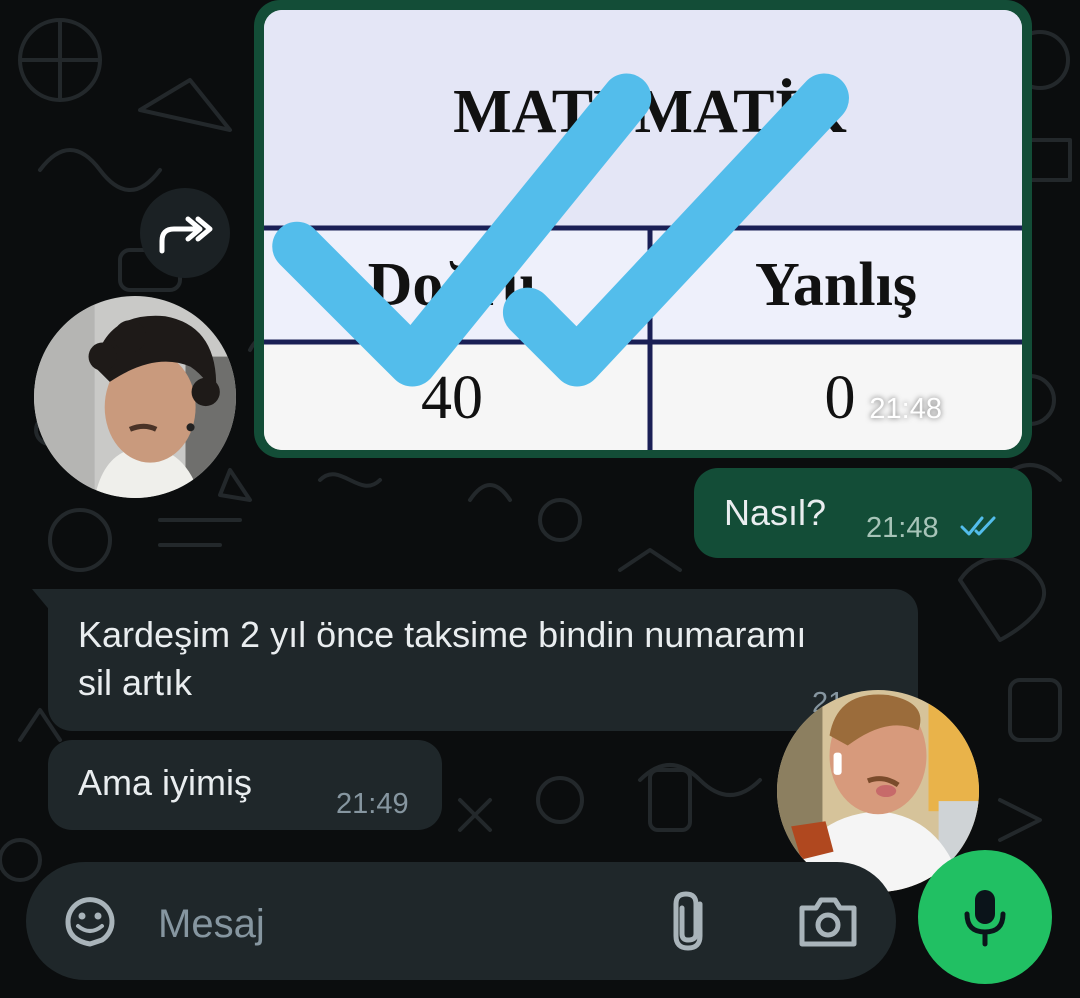 The height and width of the screenshot is (998, 1080). I want to click on microphone-icon, so click(985, 918).